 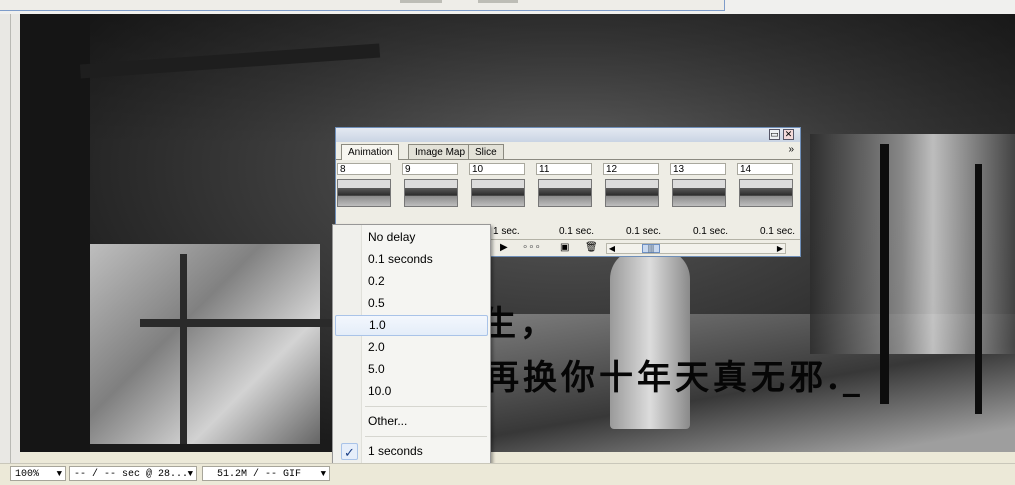 I want to click on scroll-left-icon: ◀, so click(x=612, y=248).